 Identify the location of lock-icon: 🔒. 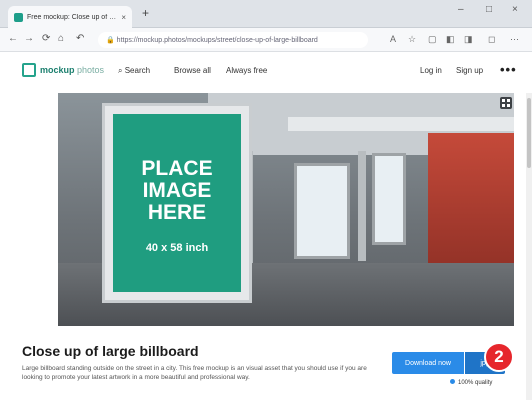
(110, 40).